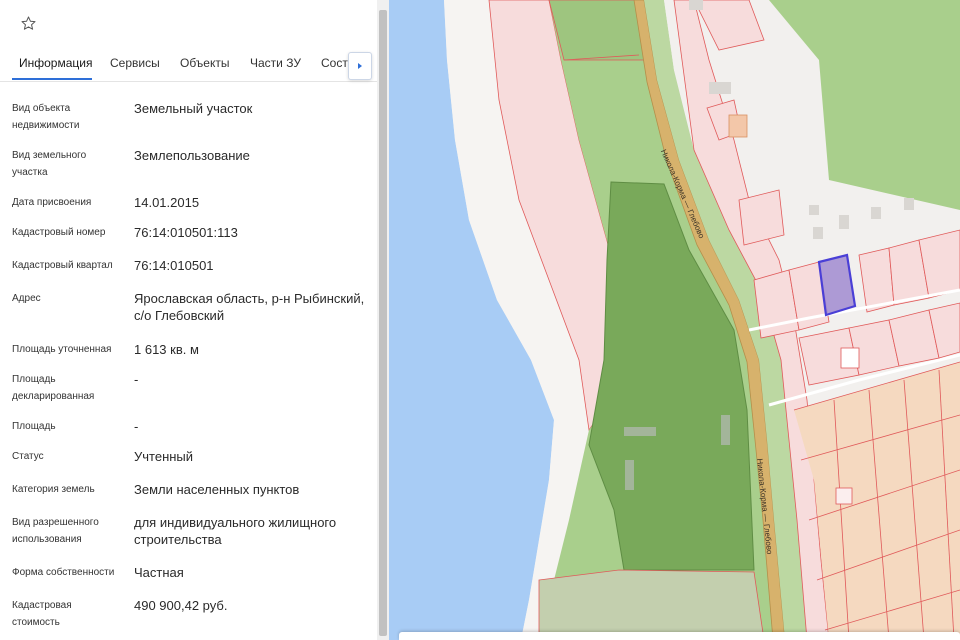 This screenshot has width=960, height=640. Describe the element at coordinates (59, 232) in the screenshot. I see `info-label: Кадастровый номер` at that location.